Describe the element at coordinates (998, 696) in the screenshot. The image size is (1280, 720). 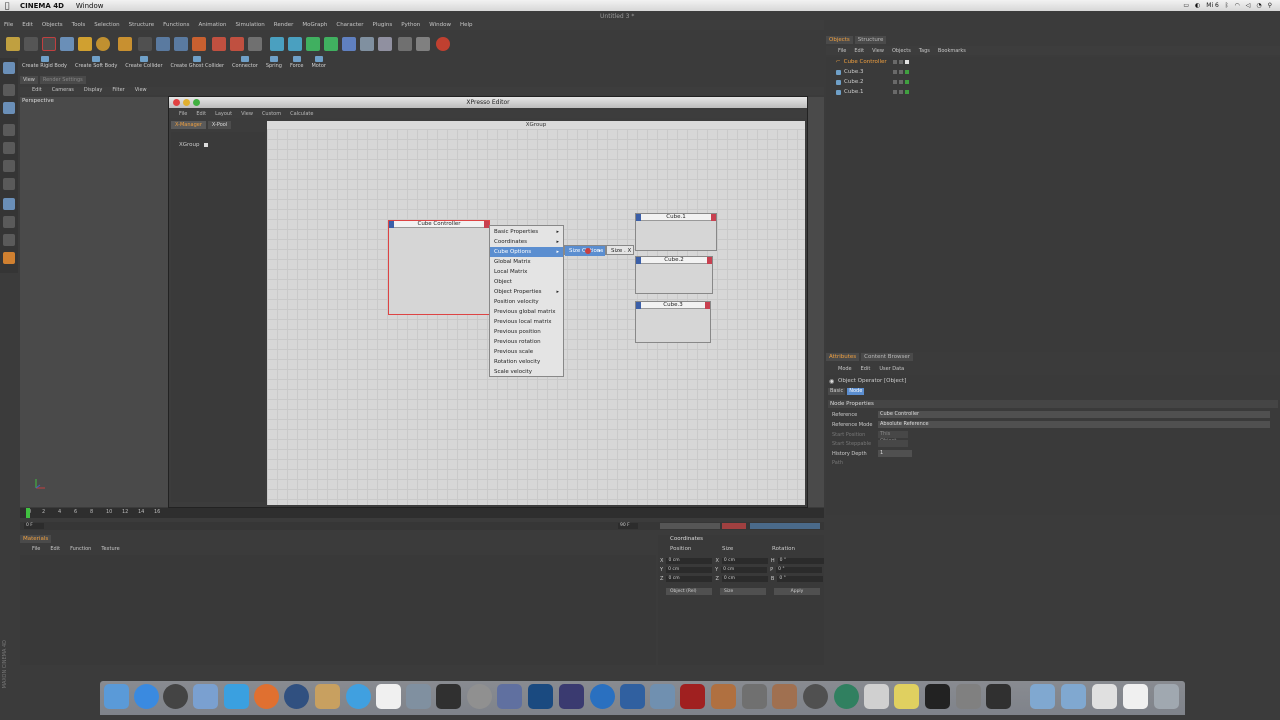
I see `terminal-icon` at that location.